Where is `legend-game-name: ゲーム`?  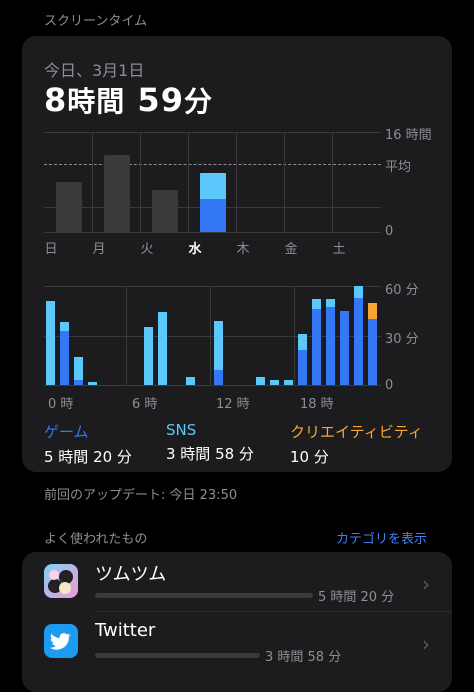 legend-game-name: ゲーム is located at coordinates (66, 432).